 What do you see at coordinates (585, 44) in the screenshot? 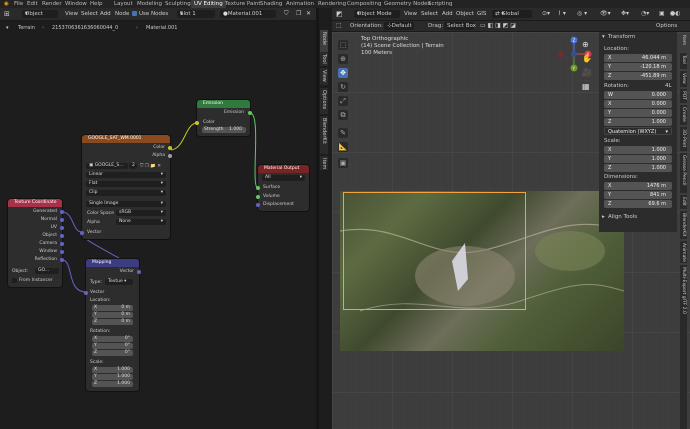
I see `zoom-icon: ⊕` at bounding box center [585, 44].